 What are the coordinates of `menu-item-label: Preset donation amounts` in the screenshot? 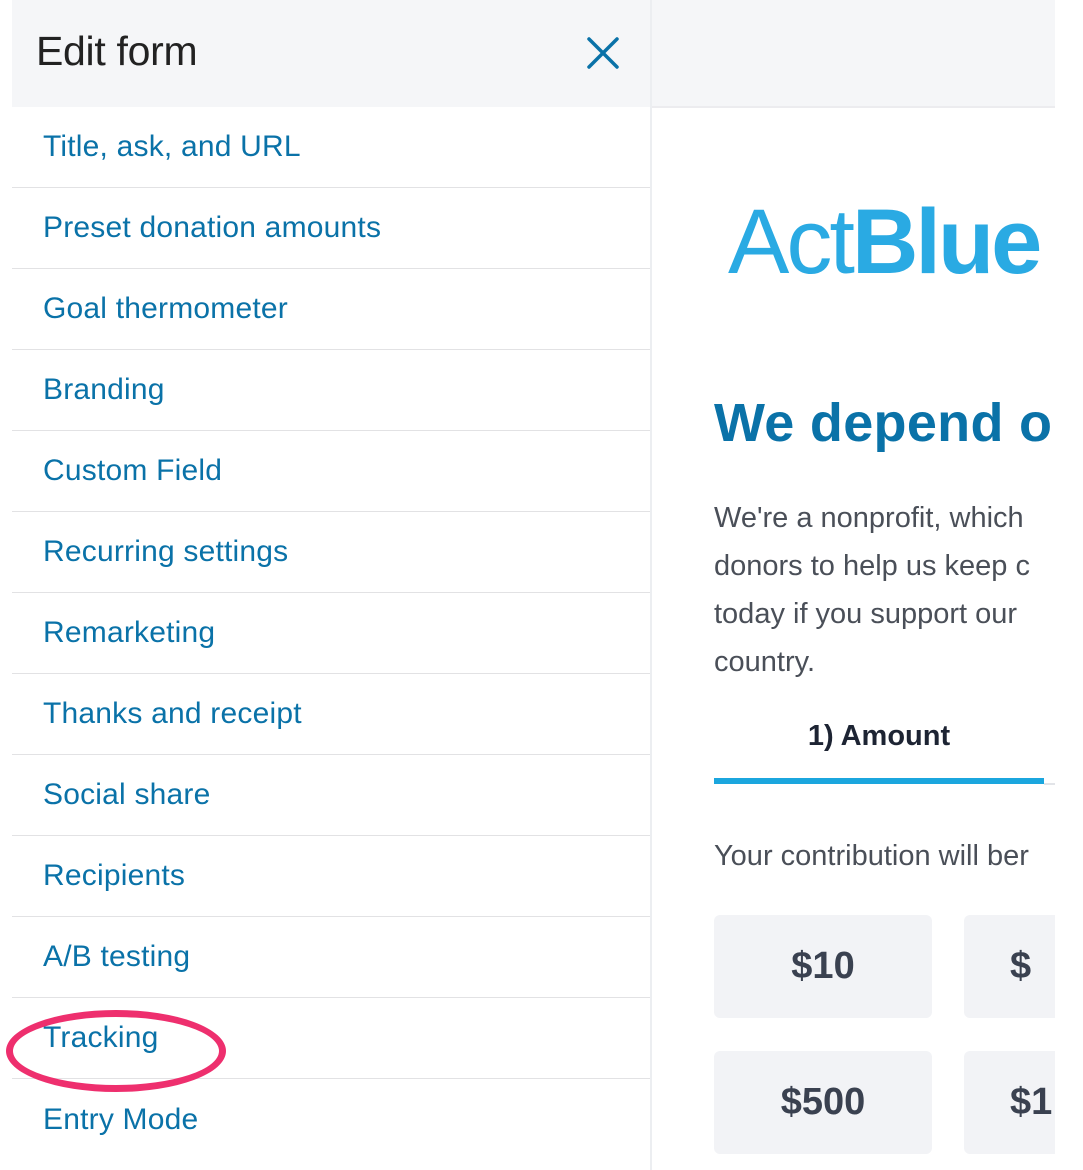 It's located at (212, 227).